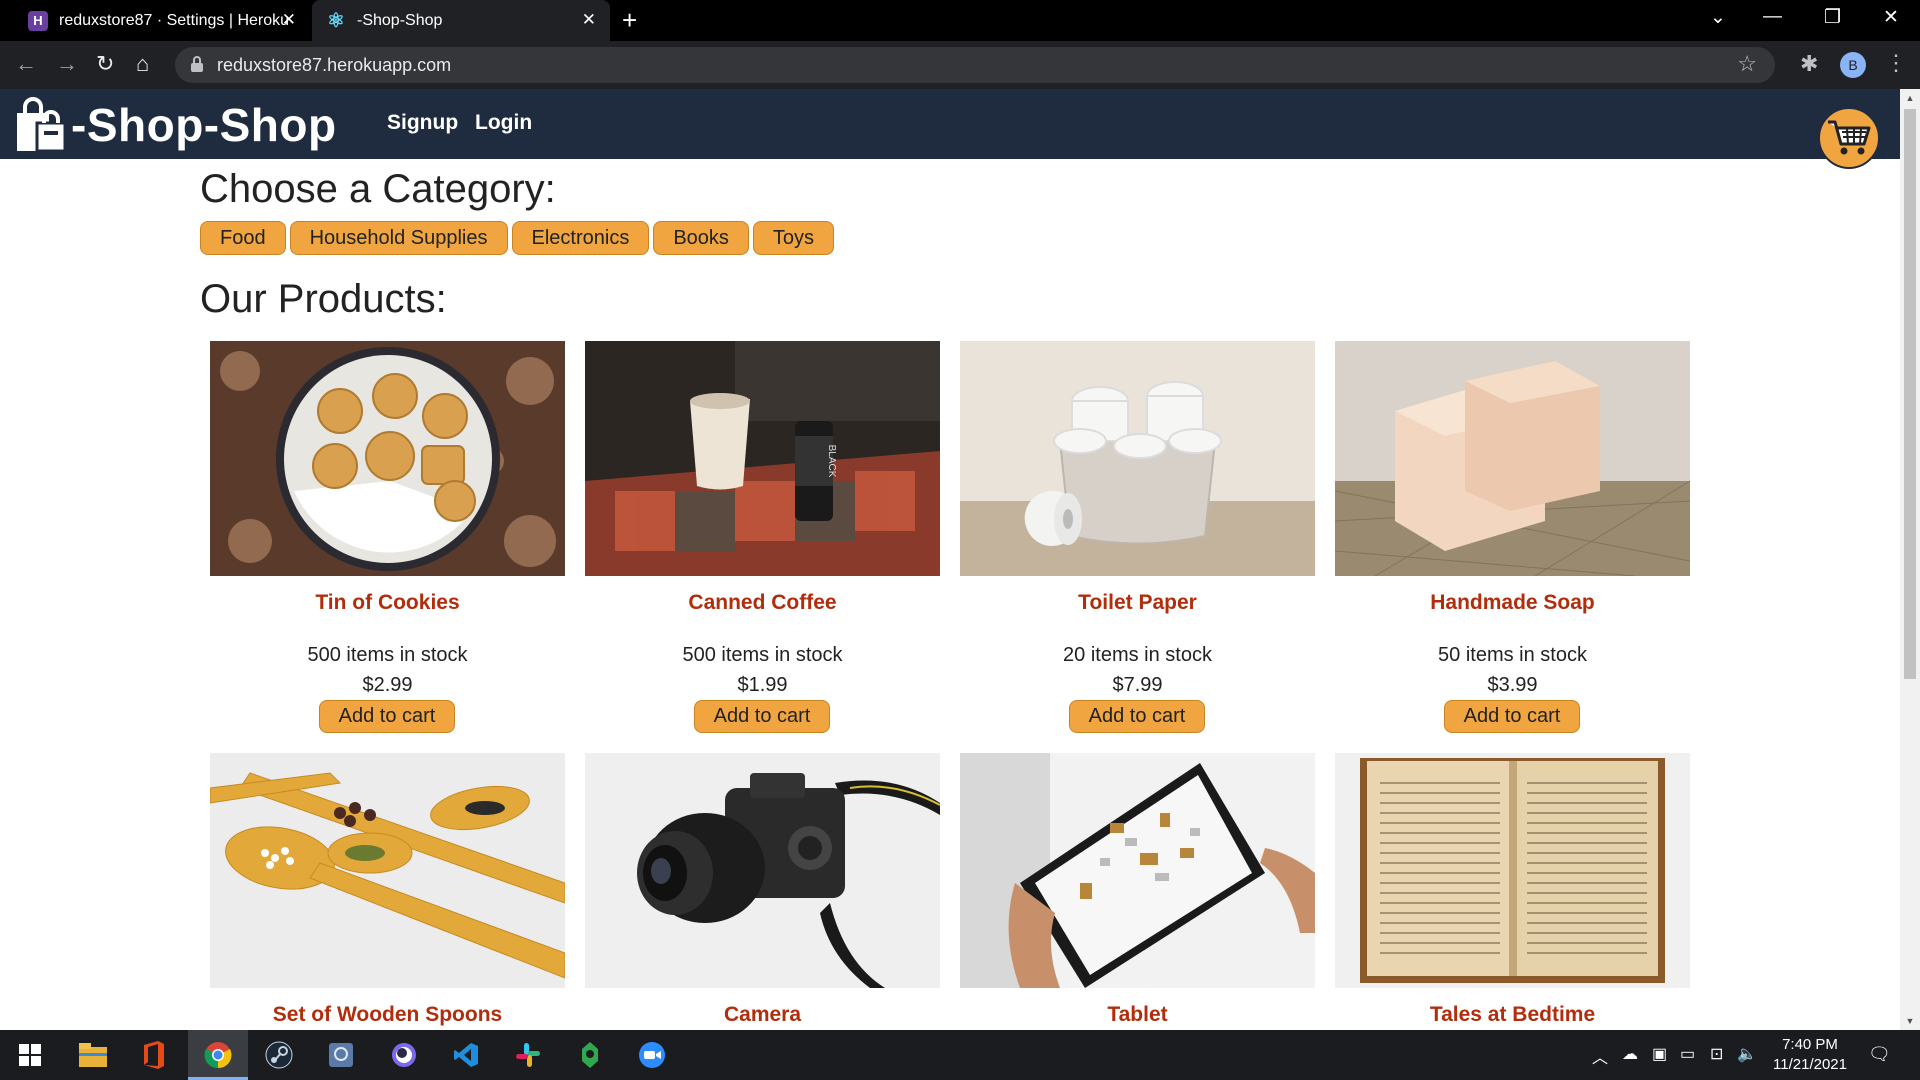 This screenshot has height=1080, width=1920. Describe the element at coordinates (142, 64) in the screenshot. I see `home-icon: ⌂` at that location.